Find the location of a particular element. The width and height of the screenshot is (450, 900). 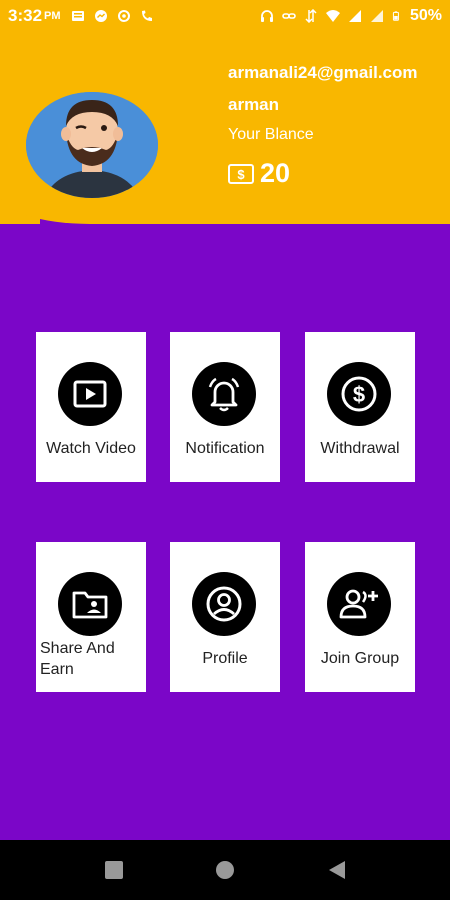

navigation-bar is located at coordinates (225, 870).